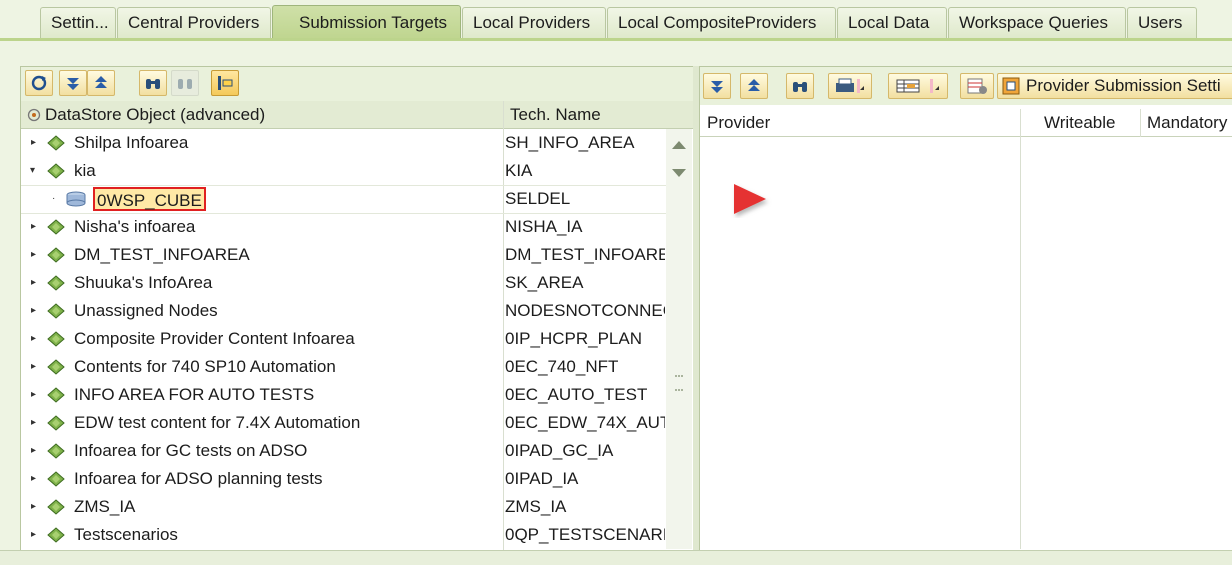  What do you see at coordinates (343, 171) in the screenshot?
I see `tree-row: ▾ kia KIA` at bounding box center [343, 171].